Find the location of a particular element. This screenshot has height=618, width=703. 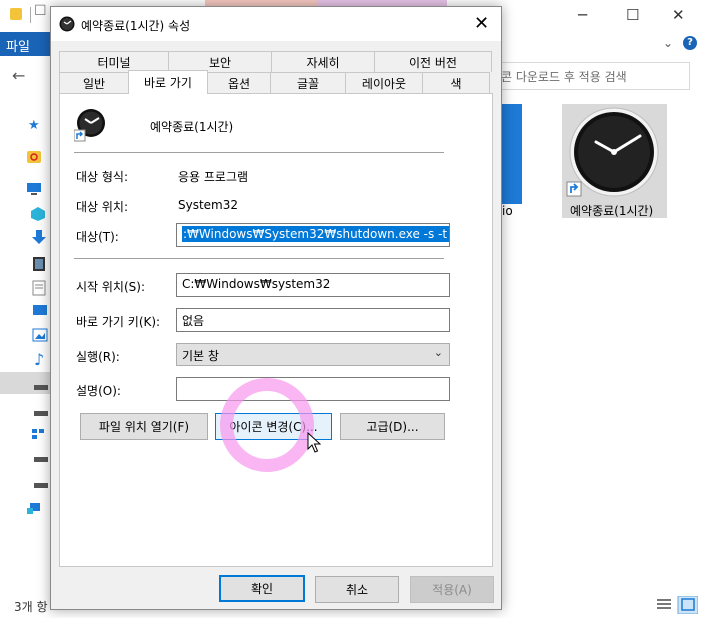

apply-button: 적용(A) is located at coordinates (452, 589).